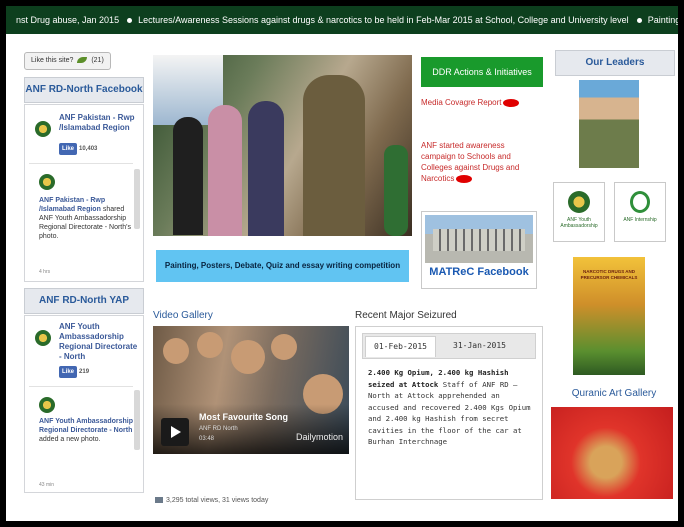 This screenshot has height=527, width=684. I want to click on youth-ambassadorship-label: ANF Youth Ambassadorship, so click(579, 223).